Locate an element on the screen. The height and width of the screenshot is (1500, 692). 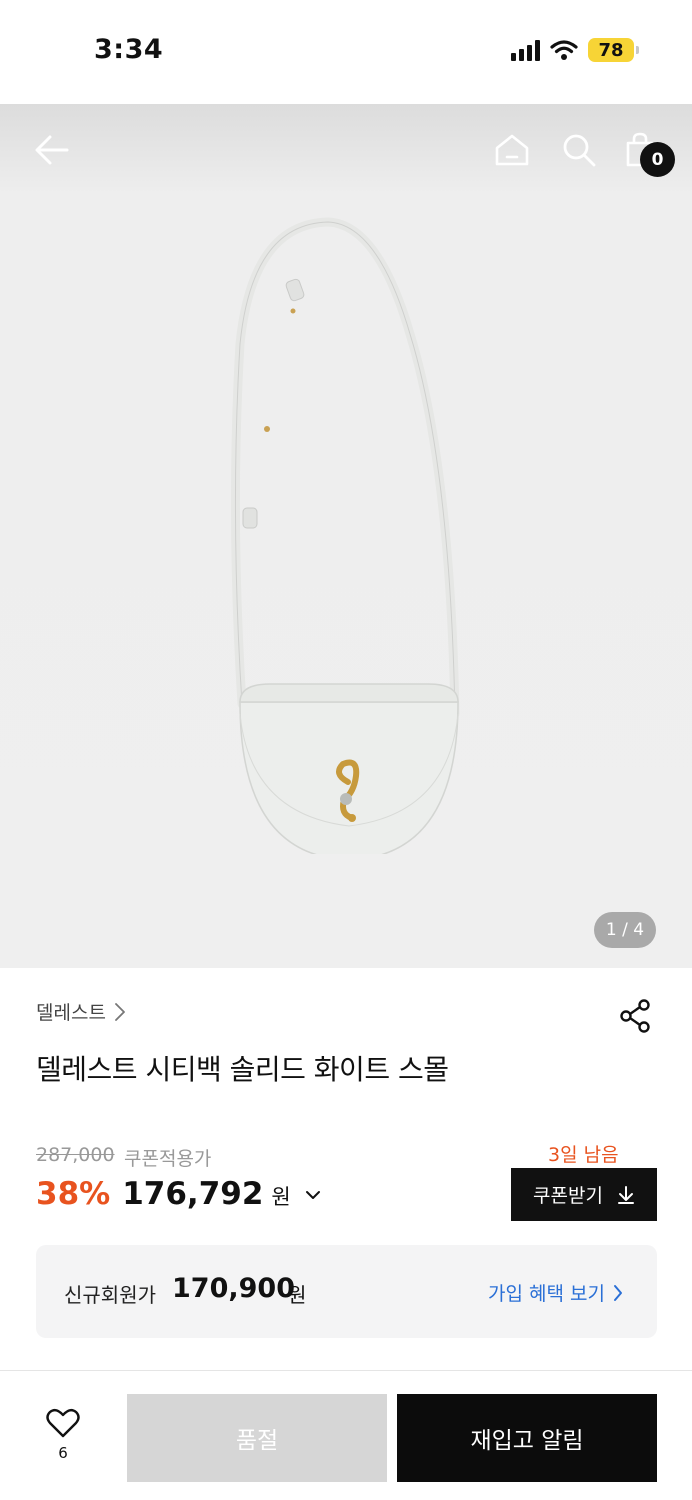
arrow-left-icon is located at coordinates (52, 150).